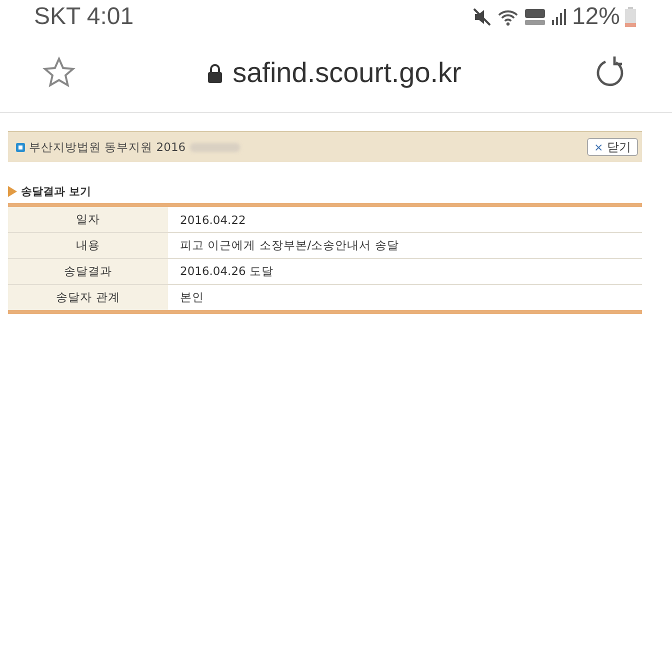  Describe the element at coordinates (405, 298) in the screenshot. I see `row-value: 본인` at that location.